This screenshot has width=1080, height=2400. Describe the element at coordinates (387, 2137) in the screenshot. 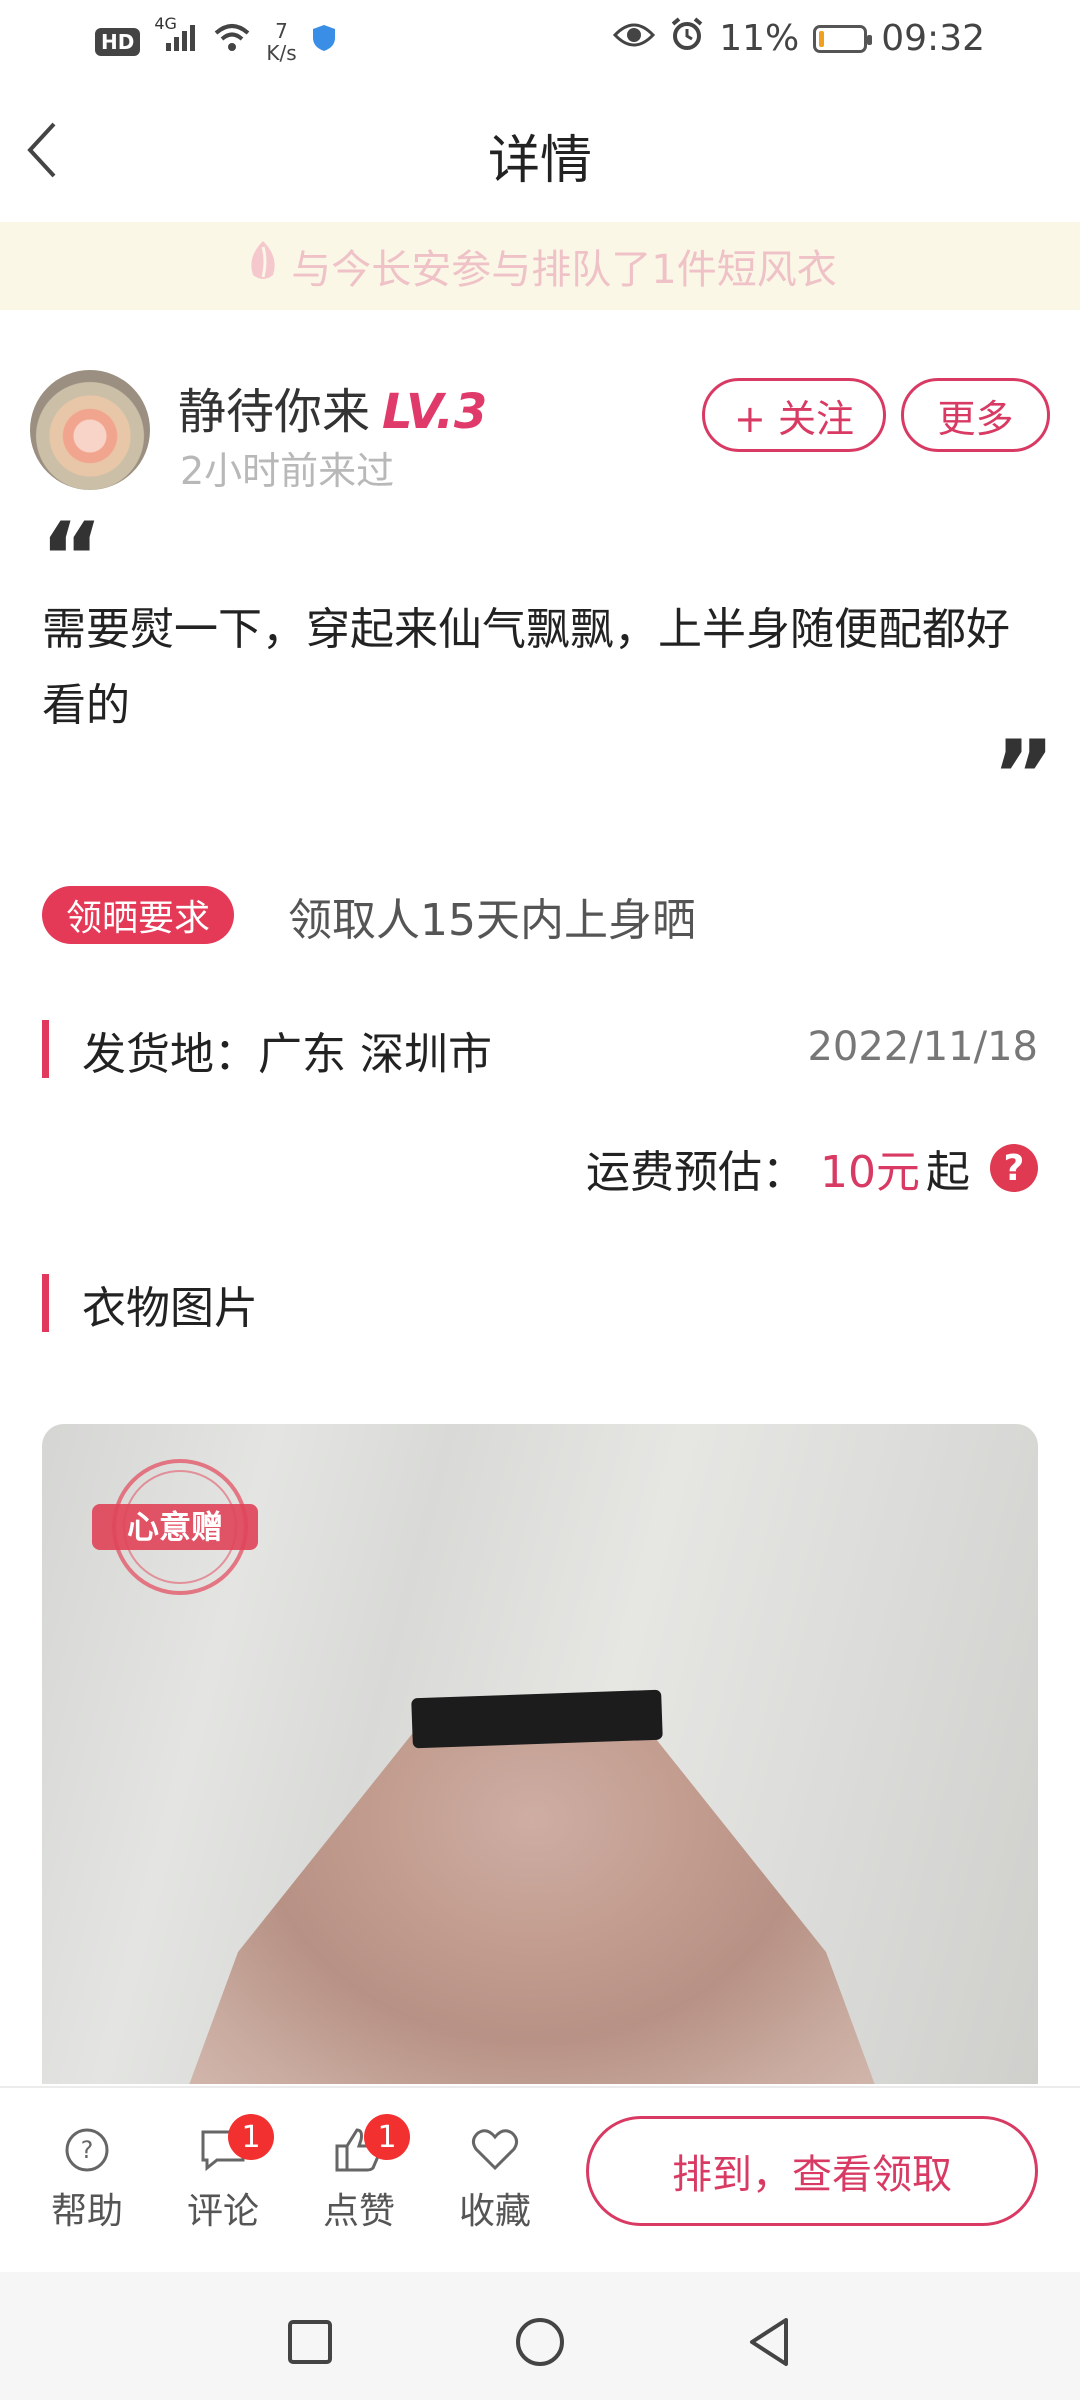

I see `like-count-badge: 1` at that location.